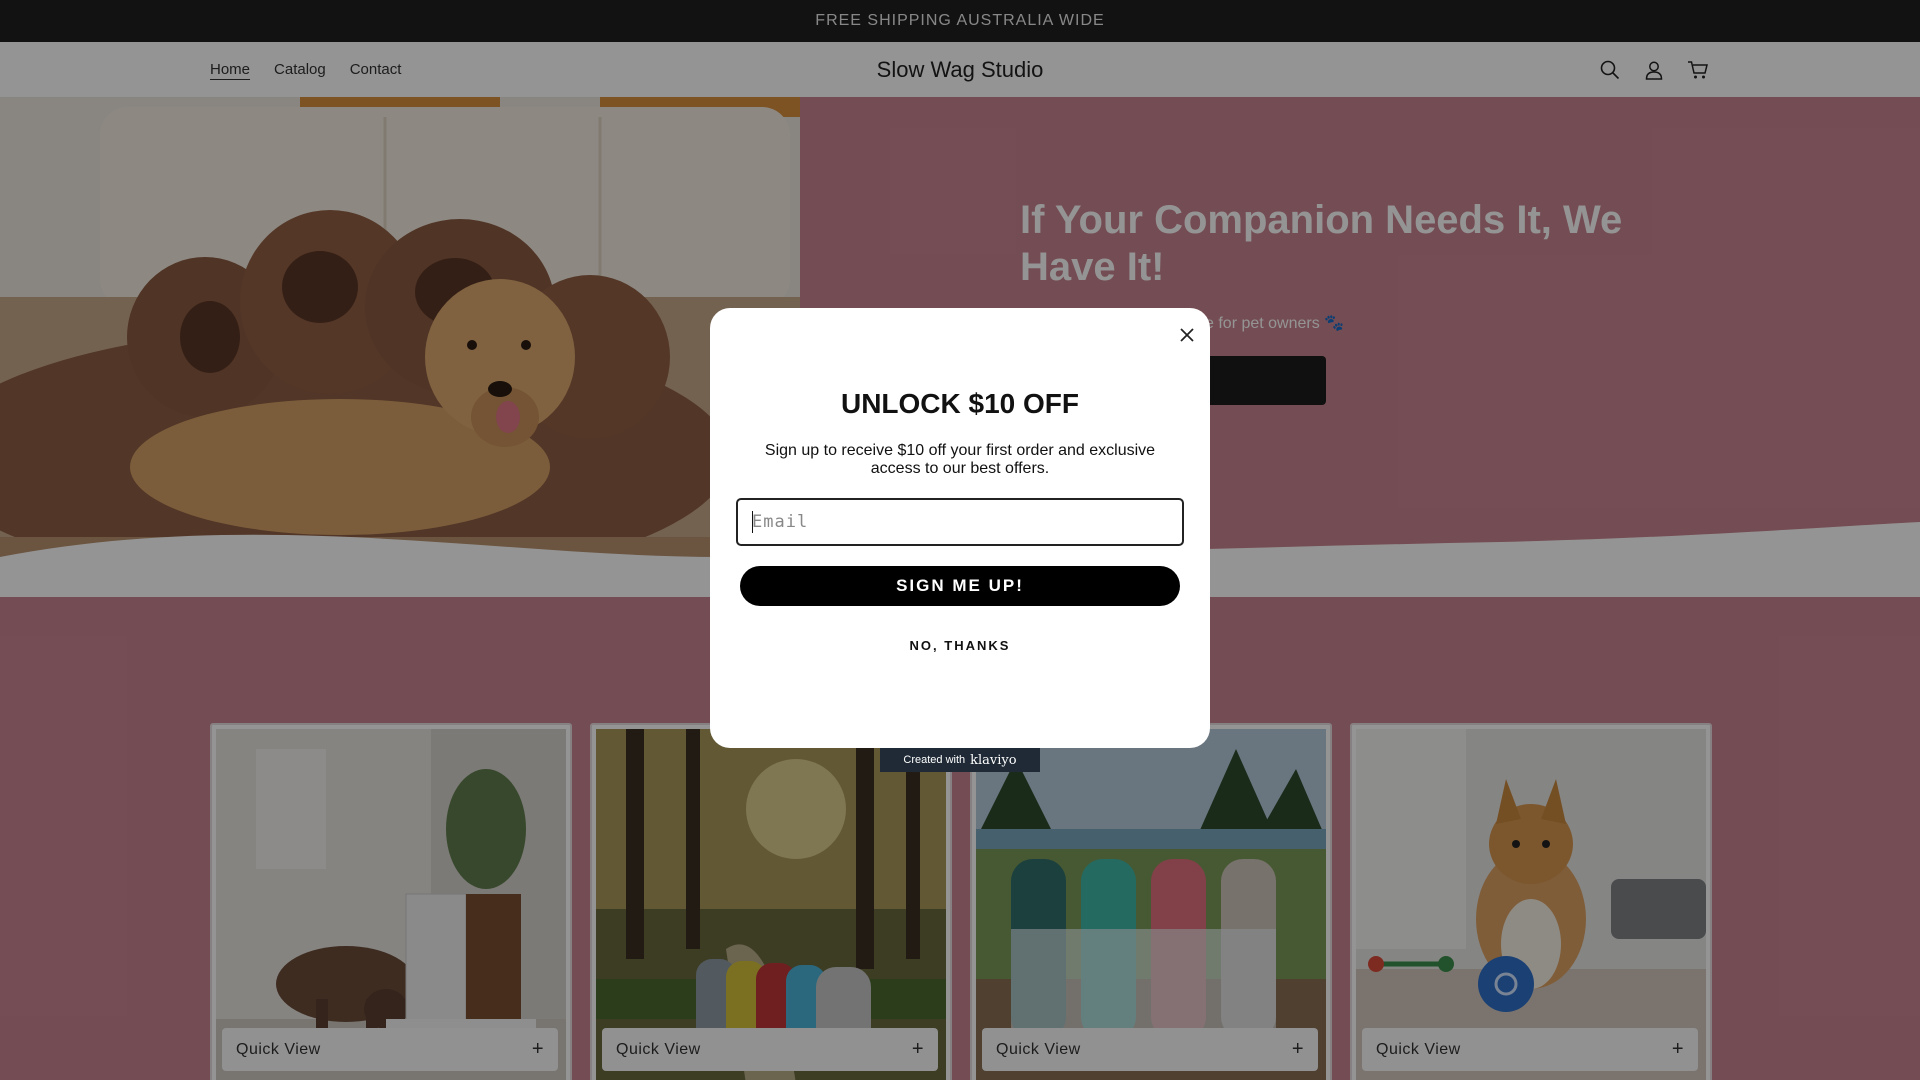 This screenshot has width=1920, height=1080. I want to click on credit-prefix: Created with, so click(934, 760).